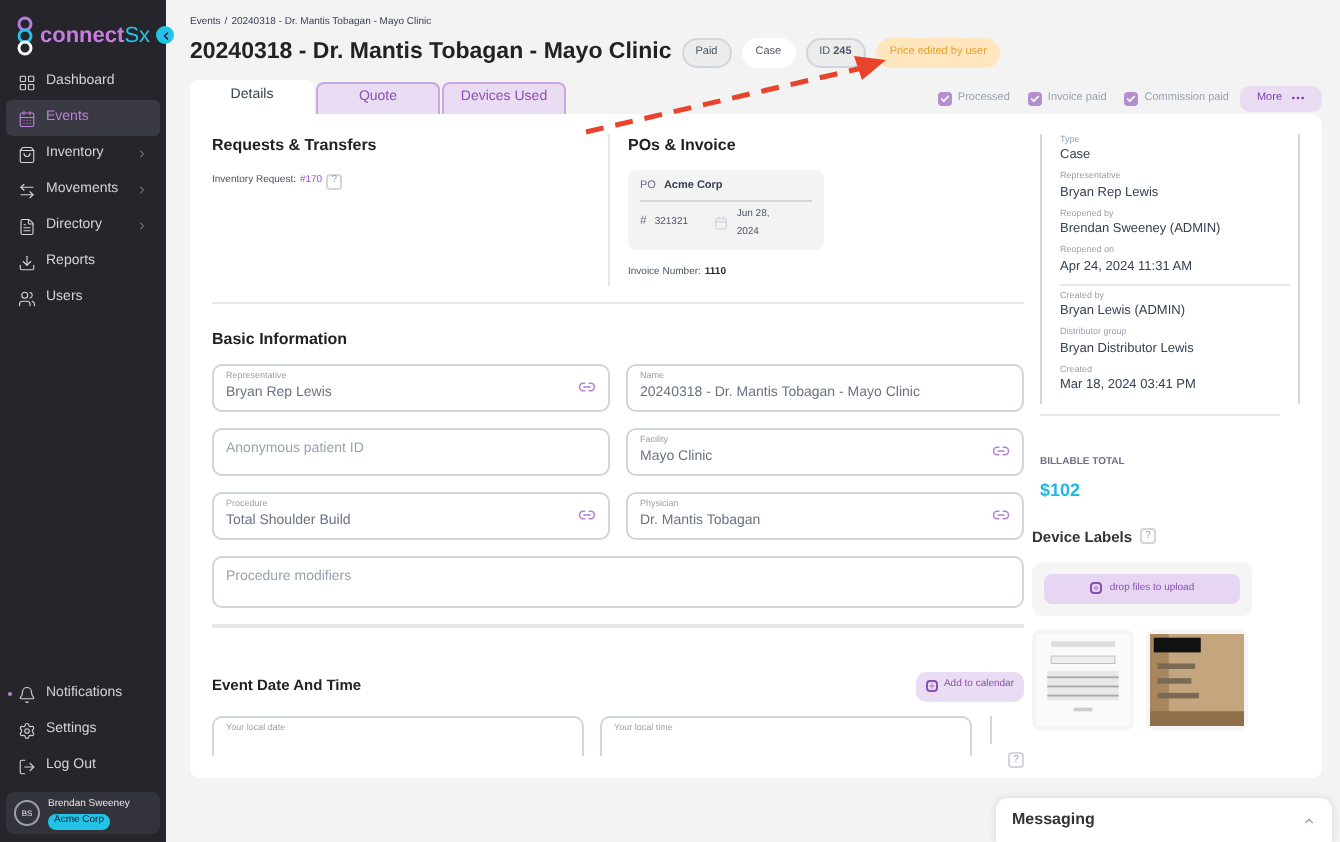  What do you see at coordinates (27, 694) in the screenshot?
I see `bell-icon` at bounding box center [27, 694].